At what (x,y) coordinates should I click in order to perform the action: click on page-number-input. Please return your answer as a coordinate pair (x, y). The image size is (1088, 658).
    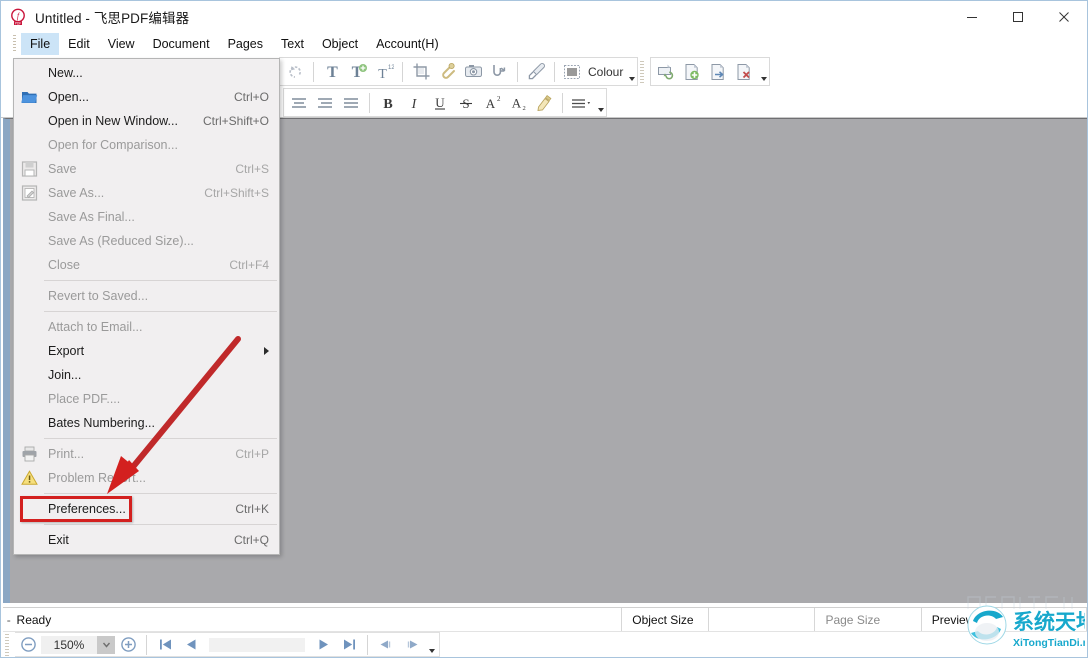
    Looking at the image, I should click on (257, 644).